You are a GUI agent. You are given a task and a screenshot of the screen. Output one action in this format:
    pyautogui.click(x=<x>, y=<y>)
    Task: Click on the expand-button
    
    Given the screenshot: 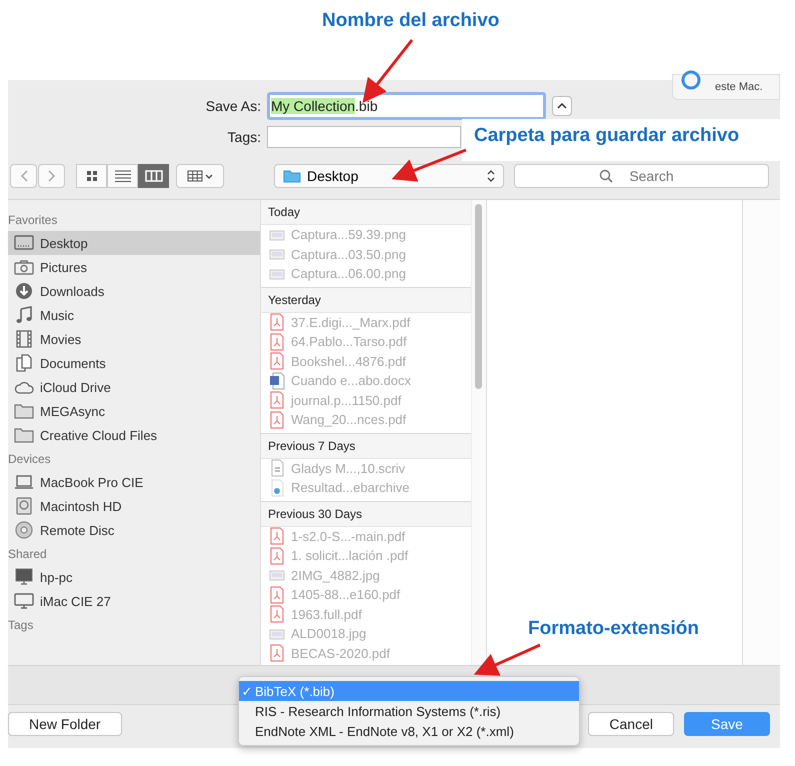 What is the action you would take?
    pyautogui.click(x=562, y=106)
    